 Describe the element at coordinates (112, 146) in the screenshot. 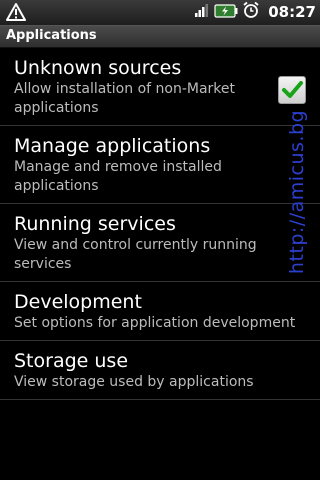

I see `list-item-title: Manage applications` at that location.